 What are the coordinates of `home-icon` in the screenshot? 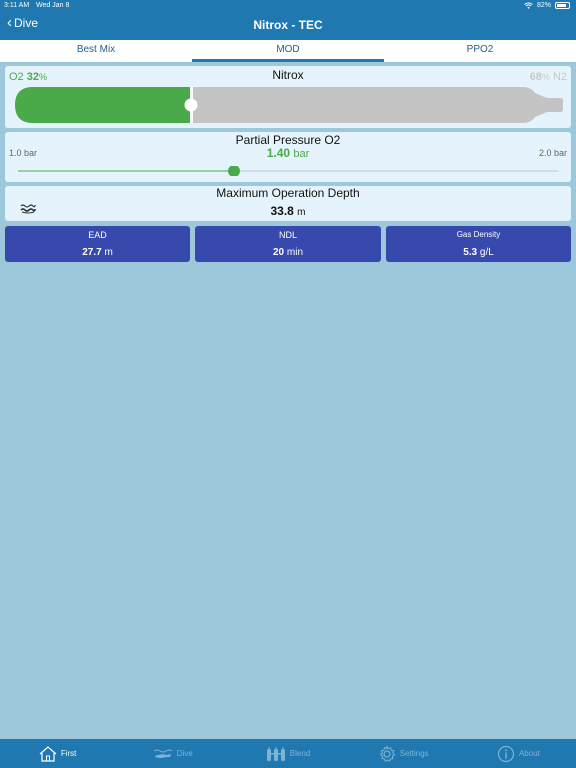 It's located at (48, 753).